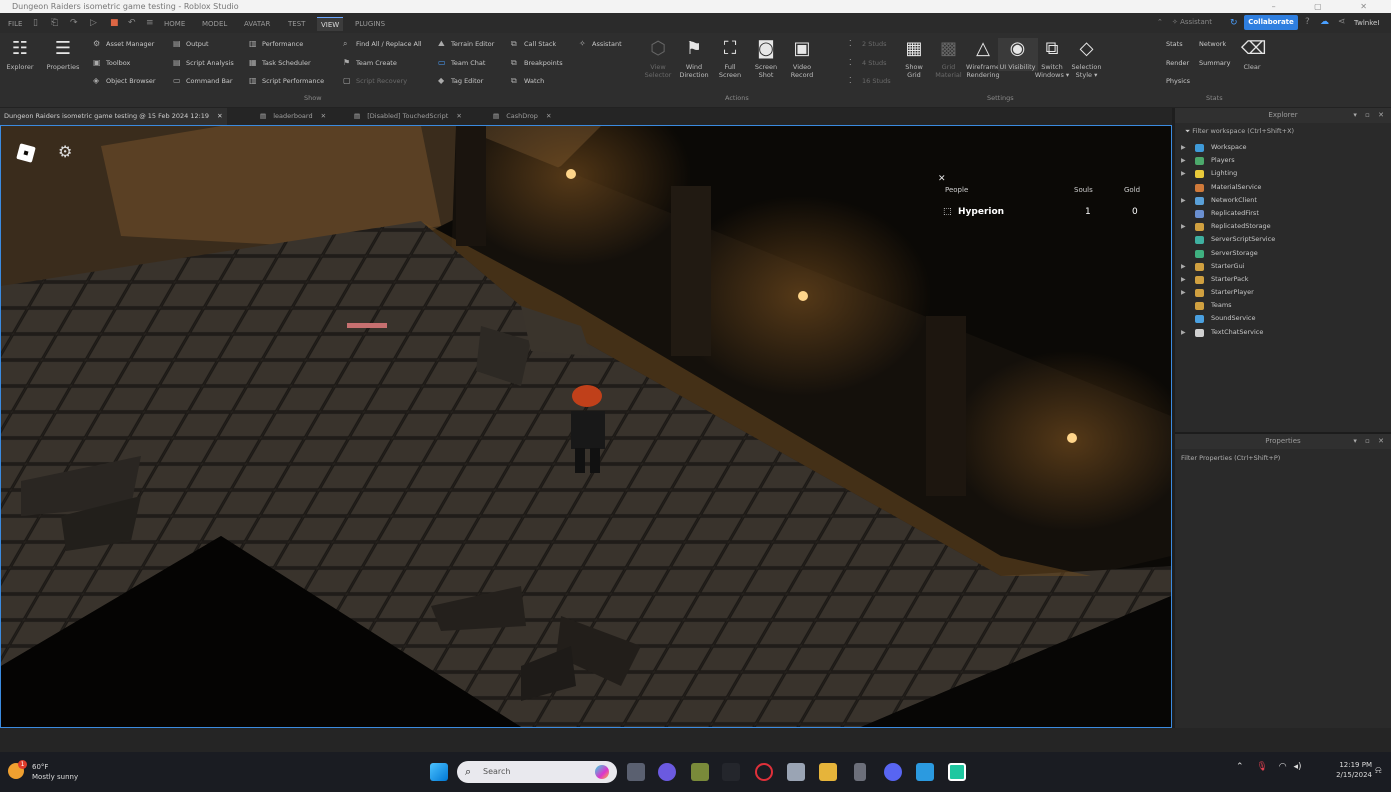  Describe the element at coordinates (868, 44) in the screenshot. I see `studs-2-button: ⁚ 2 Studs` at that location.